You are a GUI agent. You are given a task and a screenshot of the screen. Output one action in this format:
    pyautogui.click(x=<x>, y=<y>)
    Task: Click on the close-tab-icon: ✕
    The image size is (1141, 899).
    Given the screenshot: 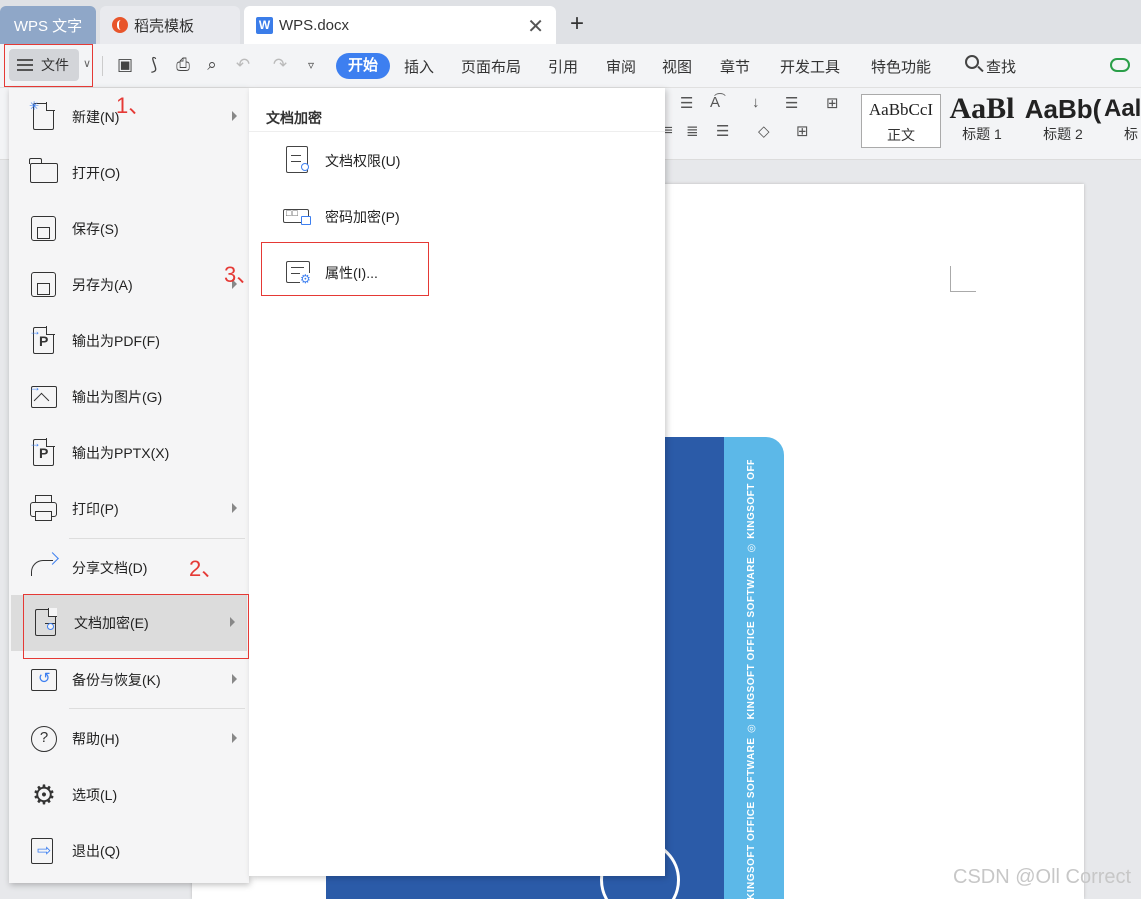 What is the action you would take?
    pyautogui.click(x=535, y=26)
    